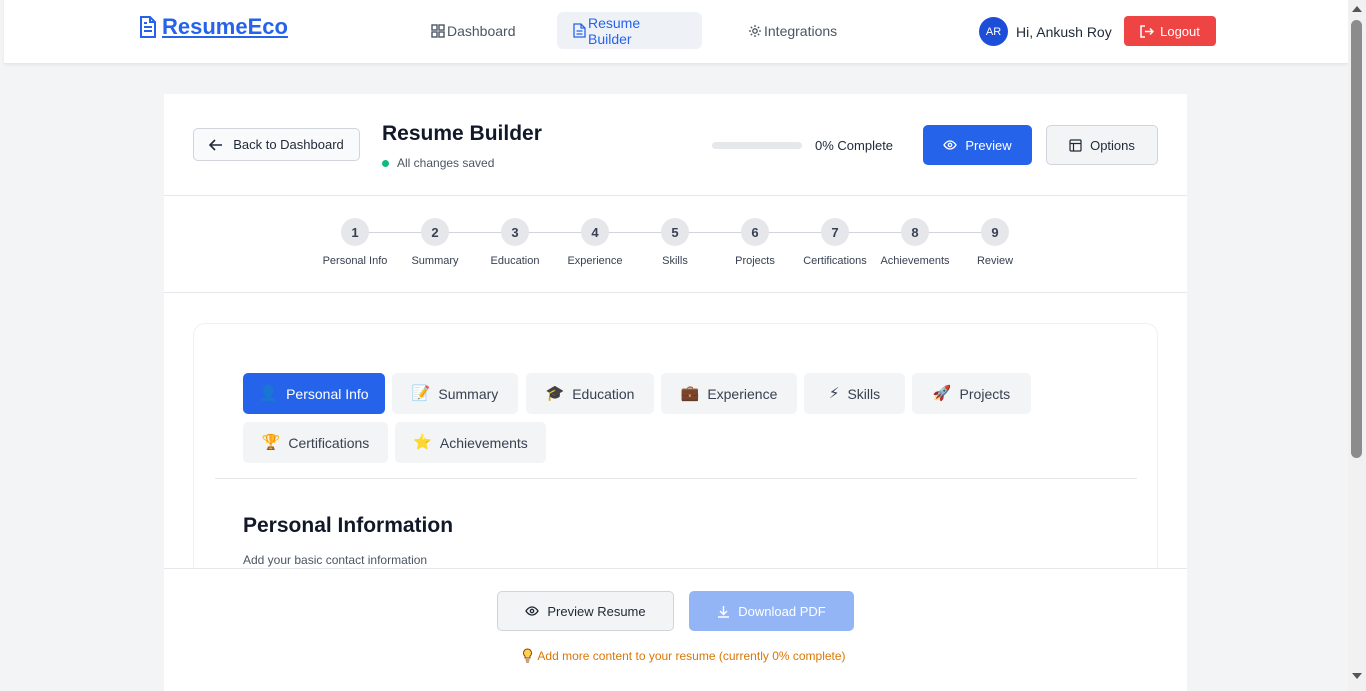 The image size is (1366, 691). I want to click on tab-personal-info: 👤 Personal Info, so click(314, 393).